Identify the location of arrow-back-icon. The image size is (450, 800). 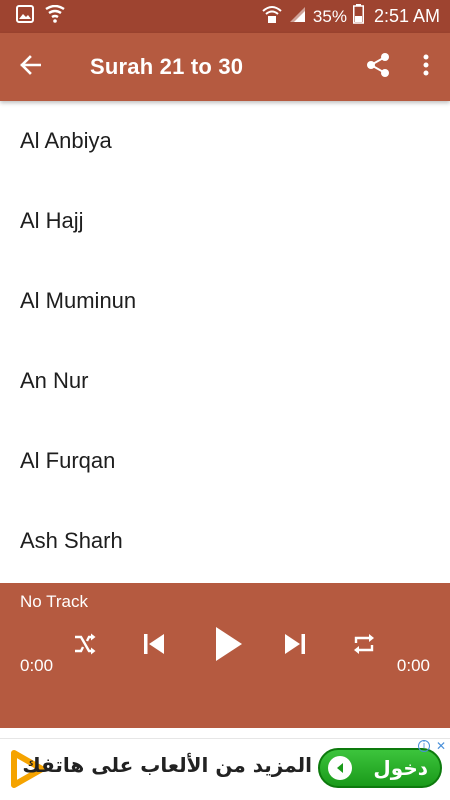
(30, 67).